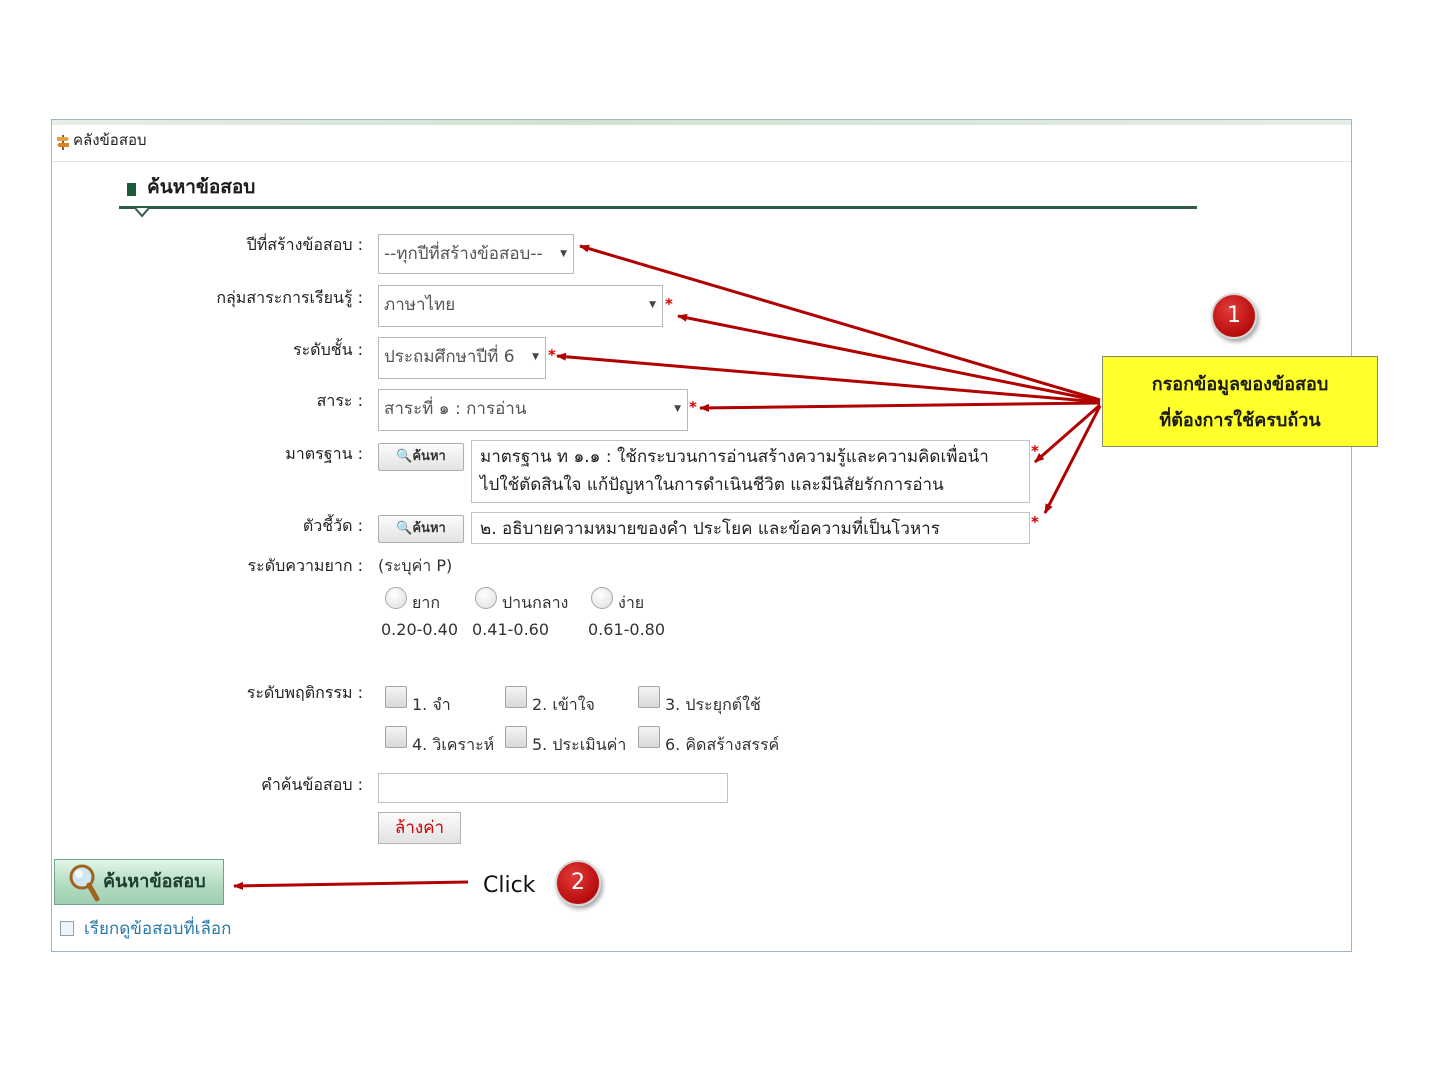 This screenshot has height=1073, width=1430. I want to click on arrow-to-grade, so click(828, 378).